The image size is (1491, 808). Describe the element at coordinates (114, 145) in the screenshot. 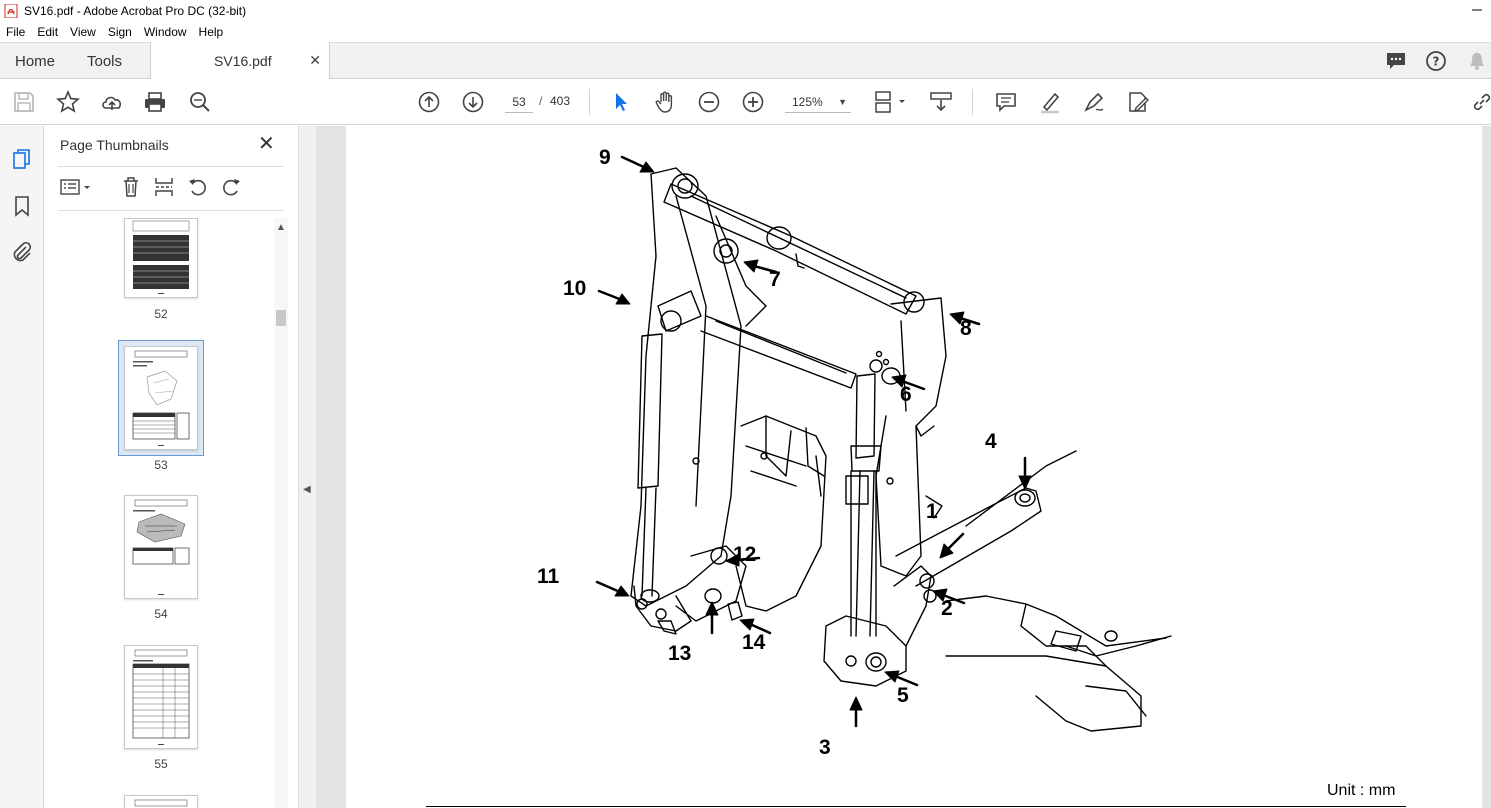

I see `panel-title: Page Thumbnails` at that location.